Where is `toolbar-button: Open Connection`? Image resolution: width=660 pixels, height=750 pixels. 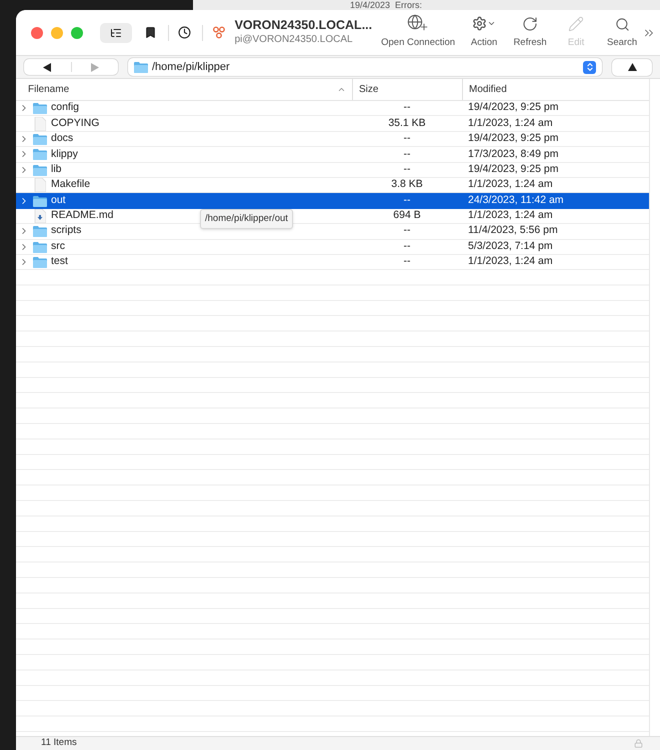
toolbar-button: Open Connection is located at coordinates (418, 32).